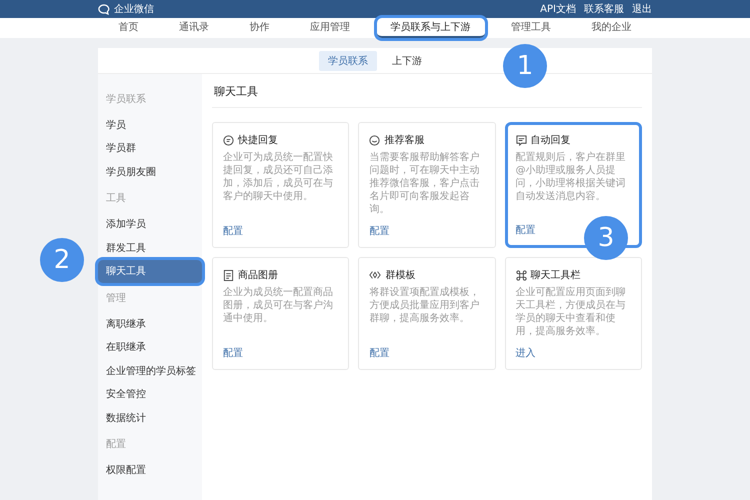 The width and height of the screenshot is (750, 500). I want to click on sidebar-header: 学员联系, so click(126, 99).